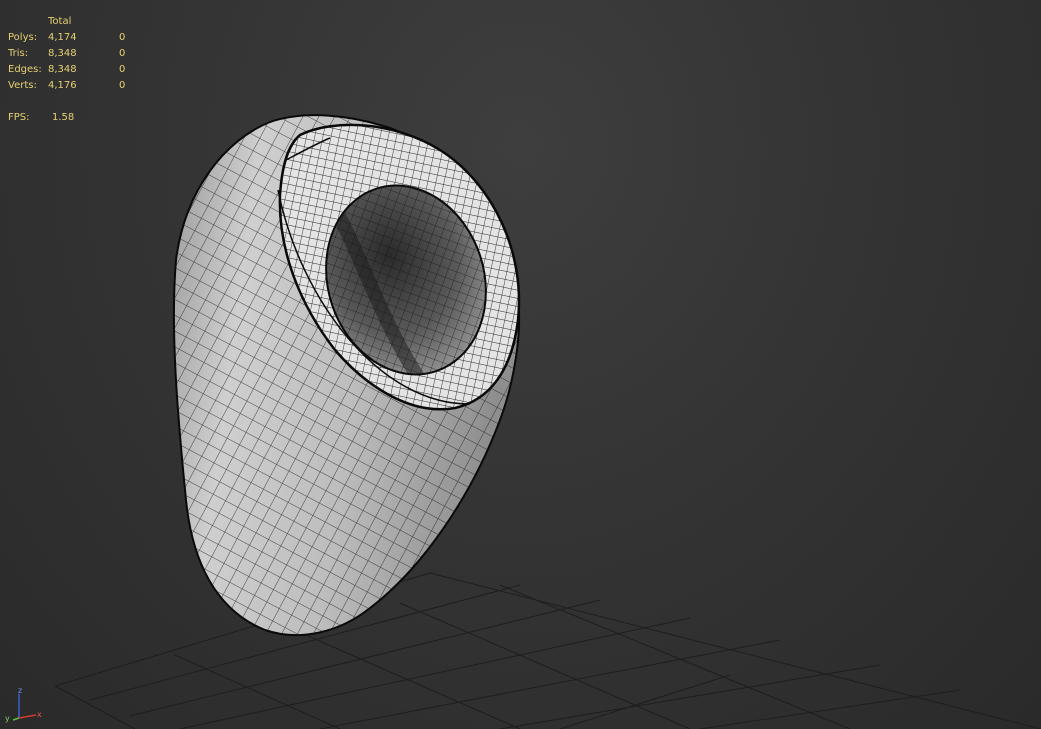 The width and height of the screenshot is (1041, 729). I want to click on axis-x-line, so click(27, 716).